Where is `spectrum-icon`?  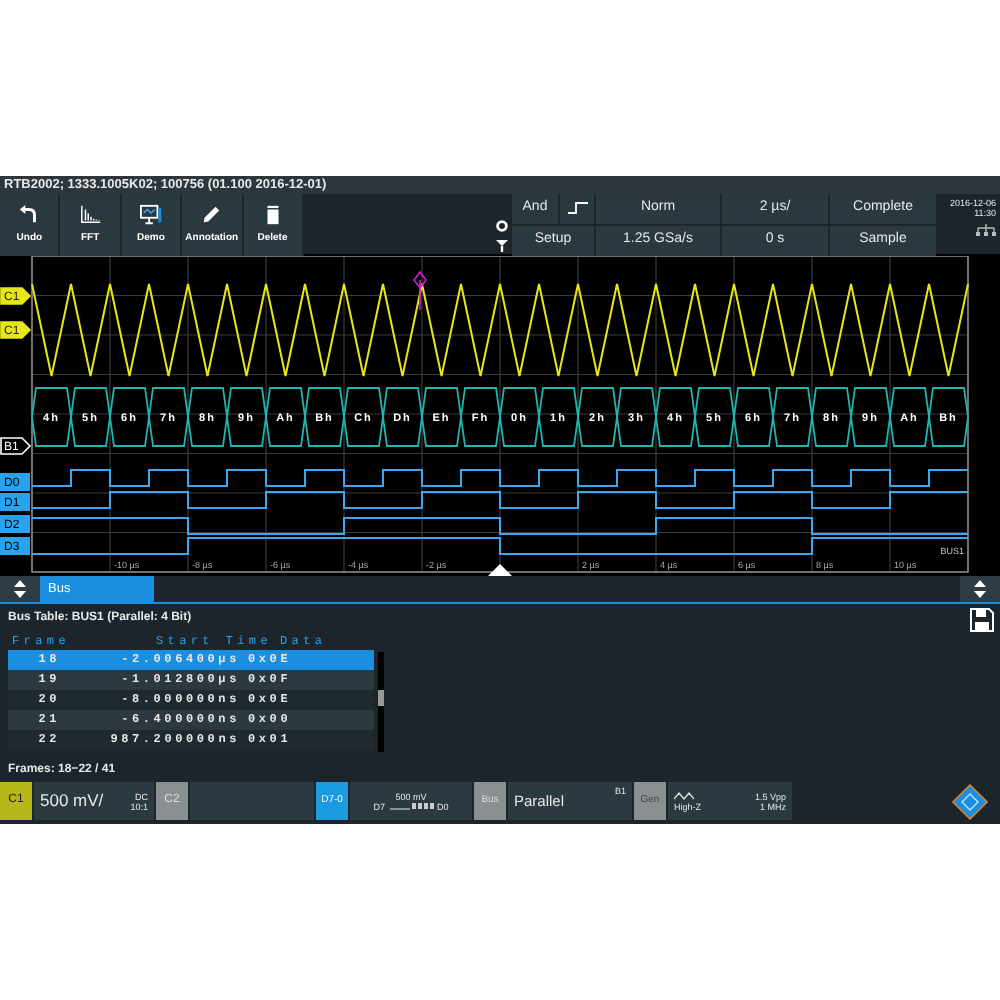 spectrum-icon is located at coordinates (90, 214).